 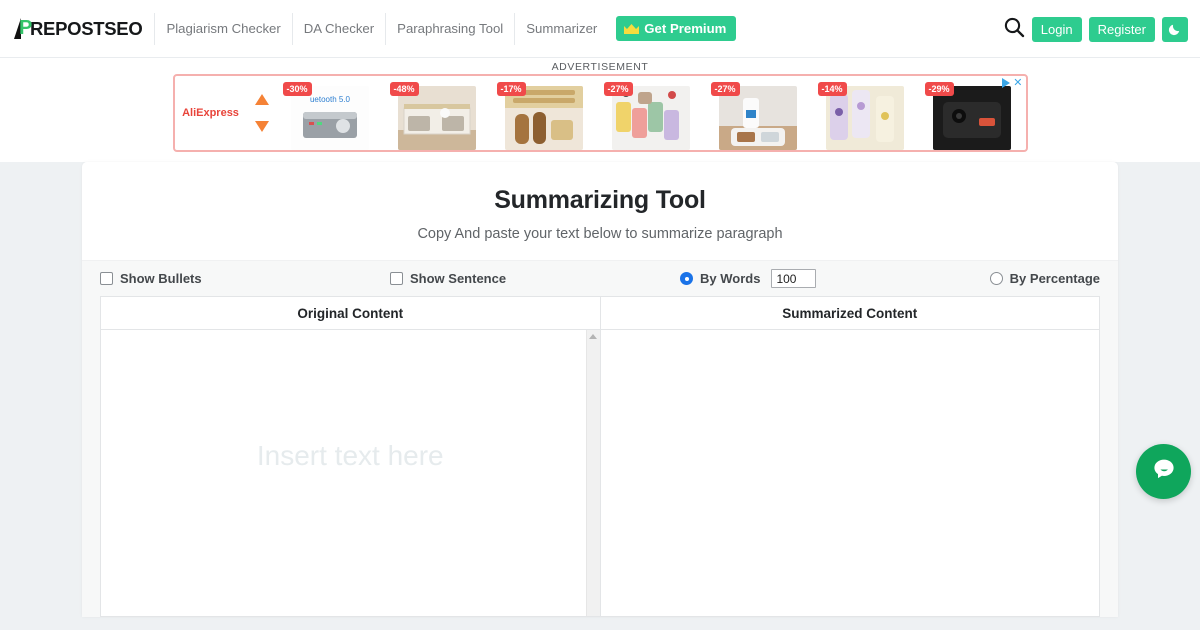 What do you see at coordinates (865, 113) in the screenshot?
I see `ad-product-item: -14%` at bounding box center [865, 113].